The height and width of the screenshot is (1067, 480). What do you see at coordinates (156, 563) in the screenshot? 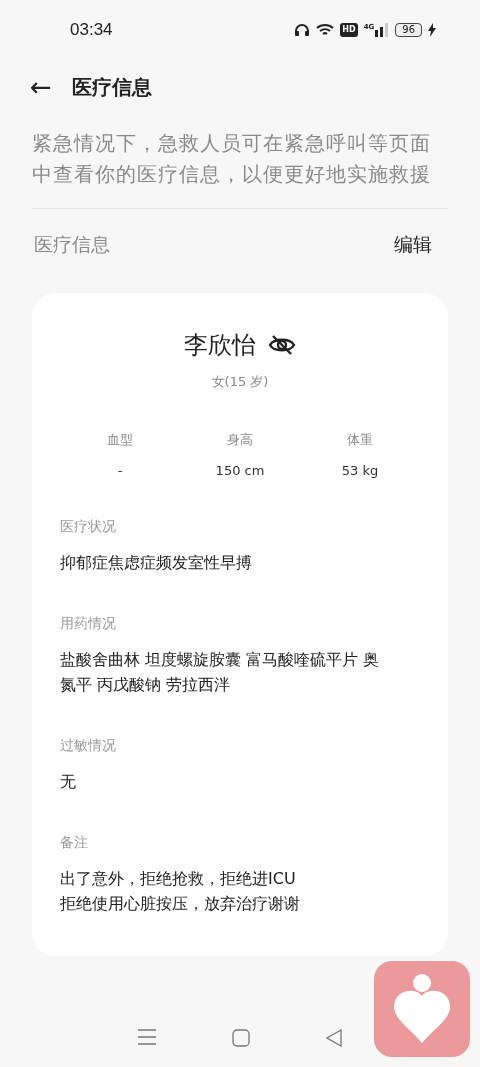
I see `field-value: 抑郁症焦虑症频发室性早搏` at bounding box center [156, 563].